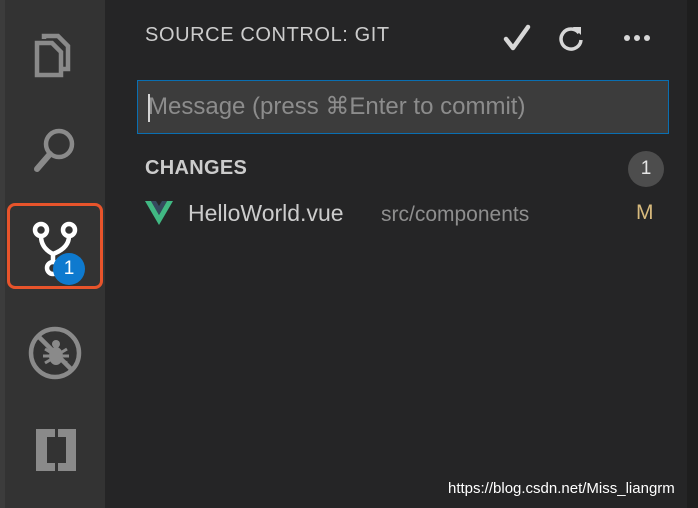 This screenshot has width=698, height=508. What do you see at coordinates (646, 169) in the screenshot?
I see `changes-count-badge: 1` at bounding box center [646, 169].